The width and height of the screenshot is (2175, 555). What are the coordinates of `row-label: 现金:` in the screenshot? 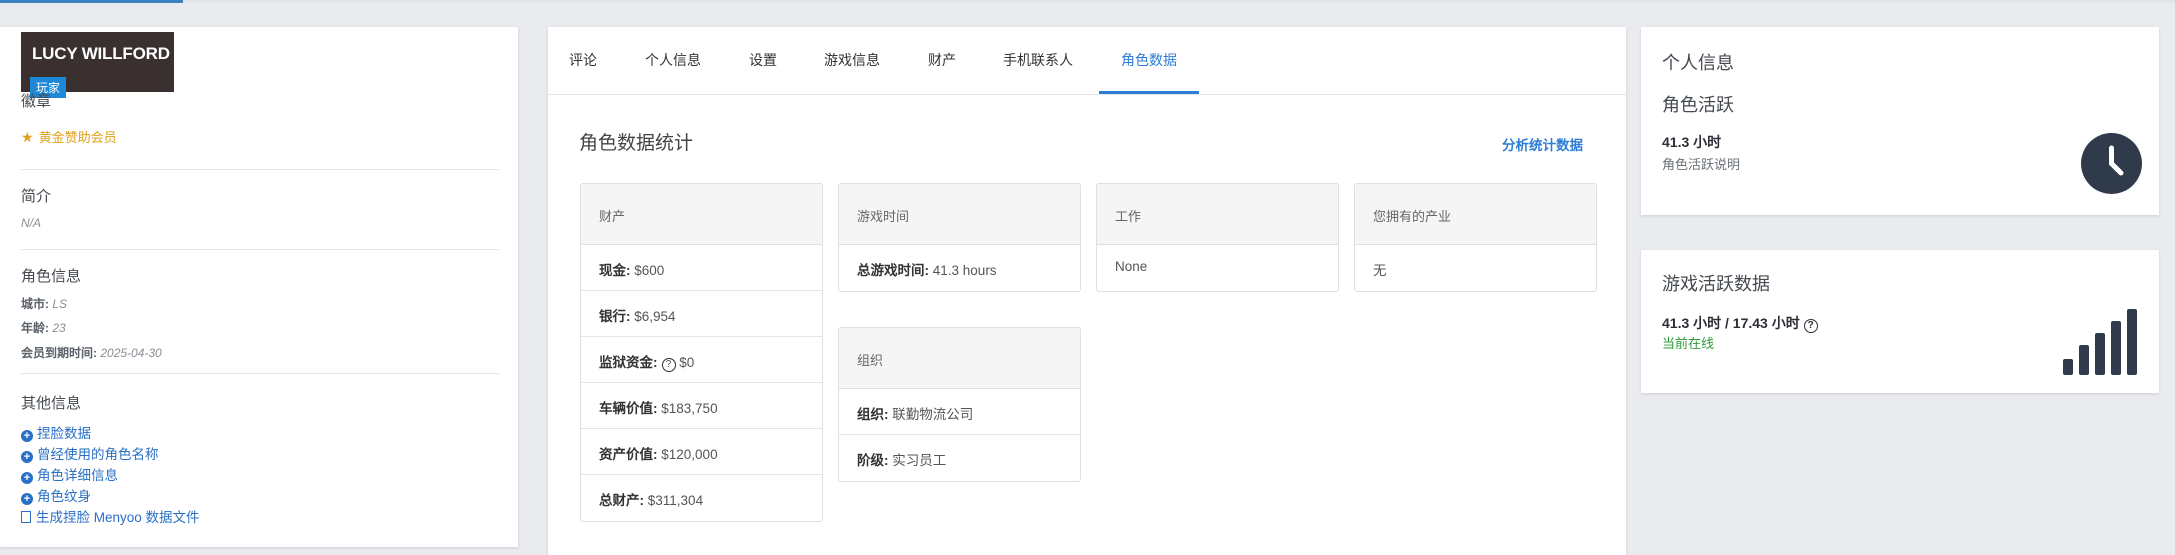 It's located at (615, 270).